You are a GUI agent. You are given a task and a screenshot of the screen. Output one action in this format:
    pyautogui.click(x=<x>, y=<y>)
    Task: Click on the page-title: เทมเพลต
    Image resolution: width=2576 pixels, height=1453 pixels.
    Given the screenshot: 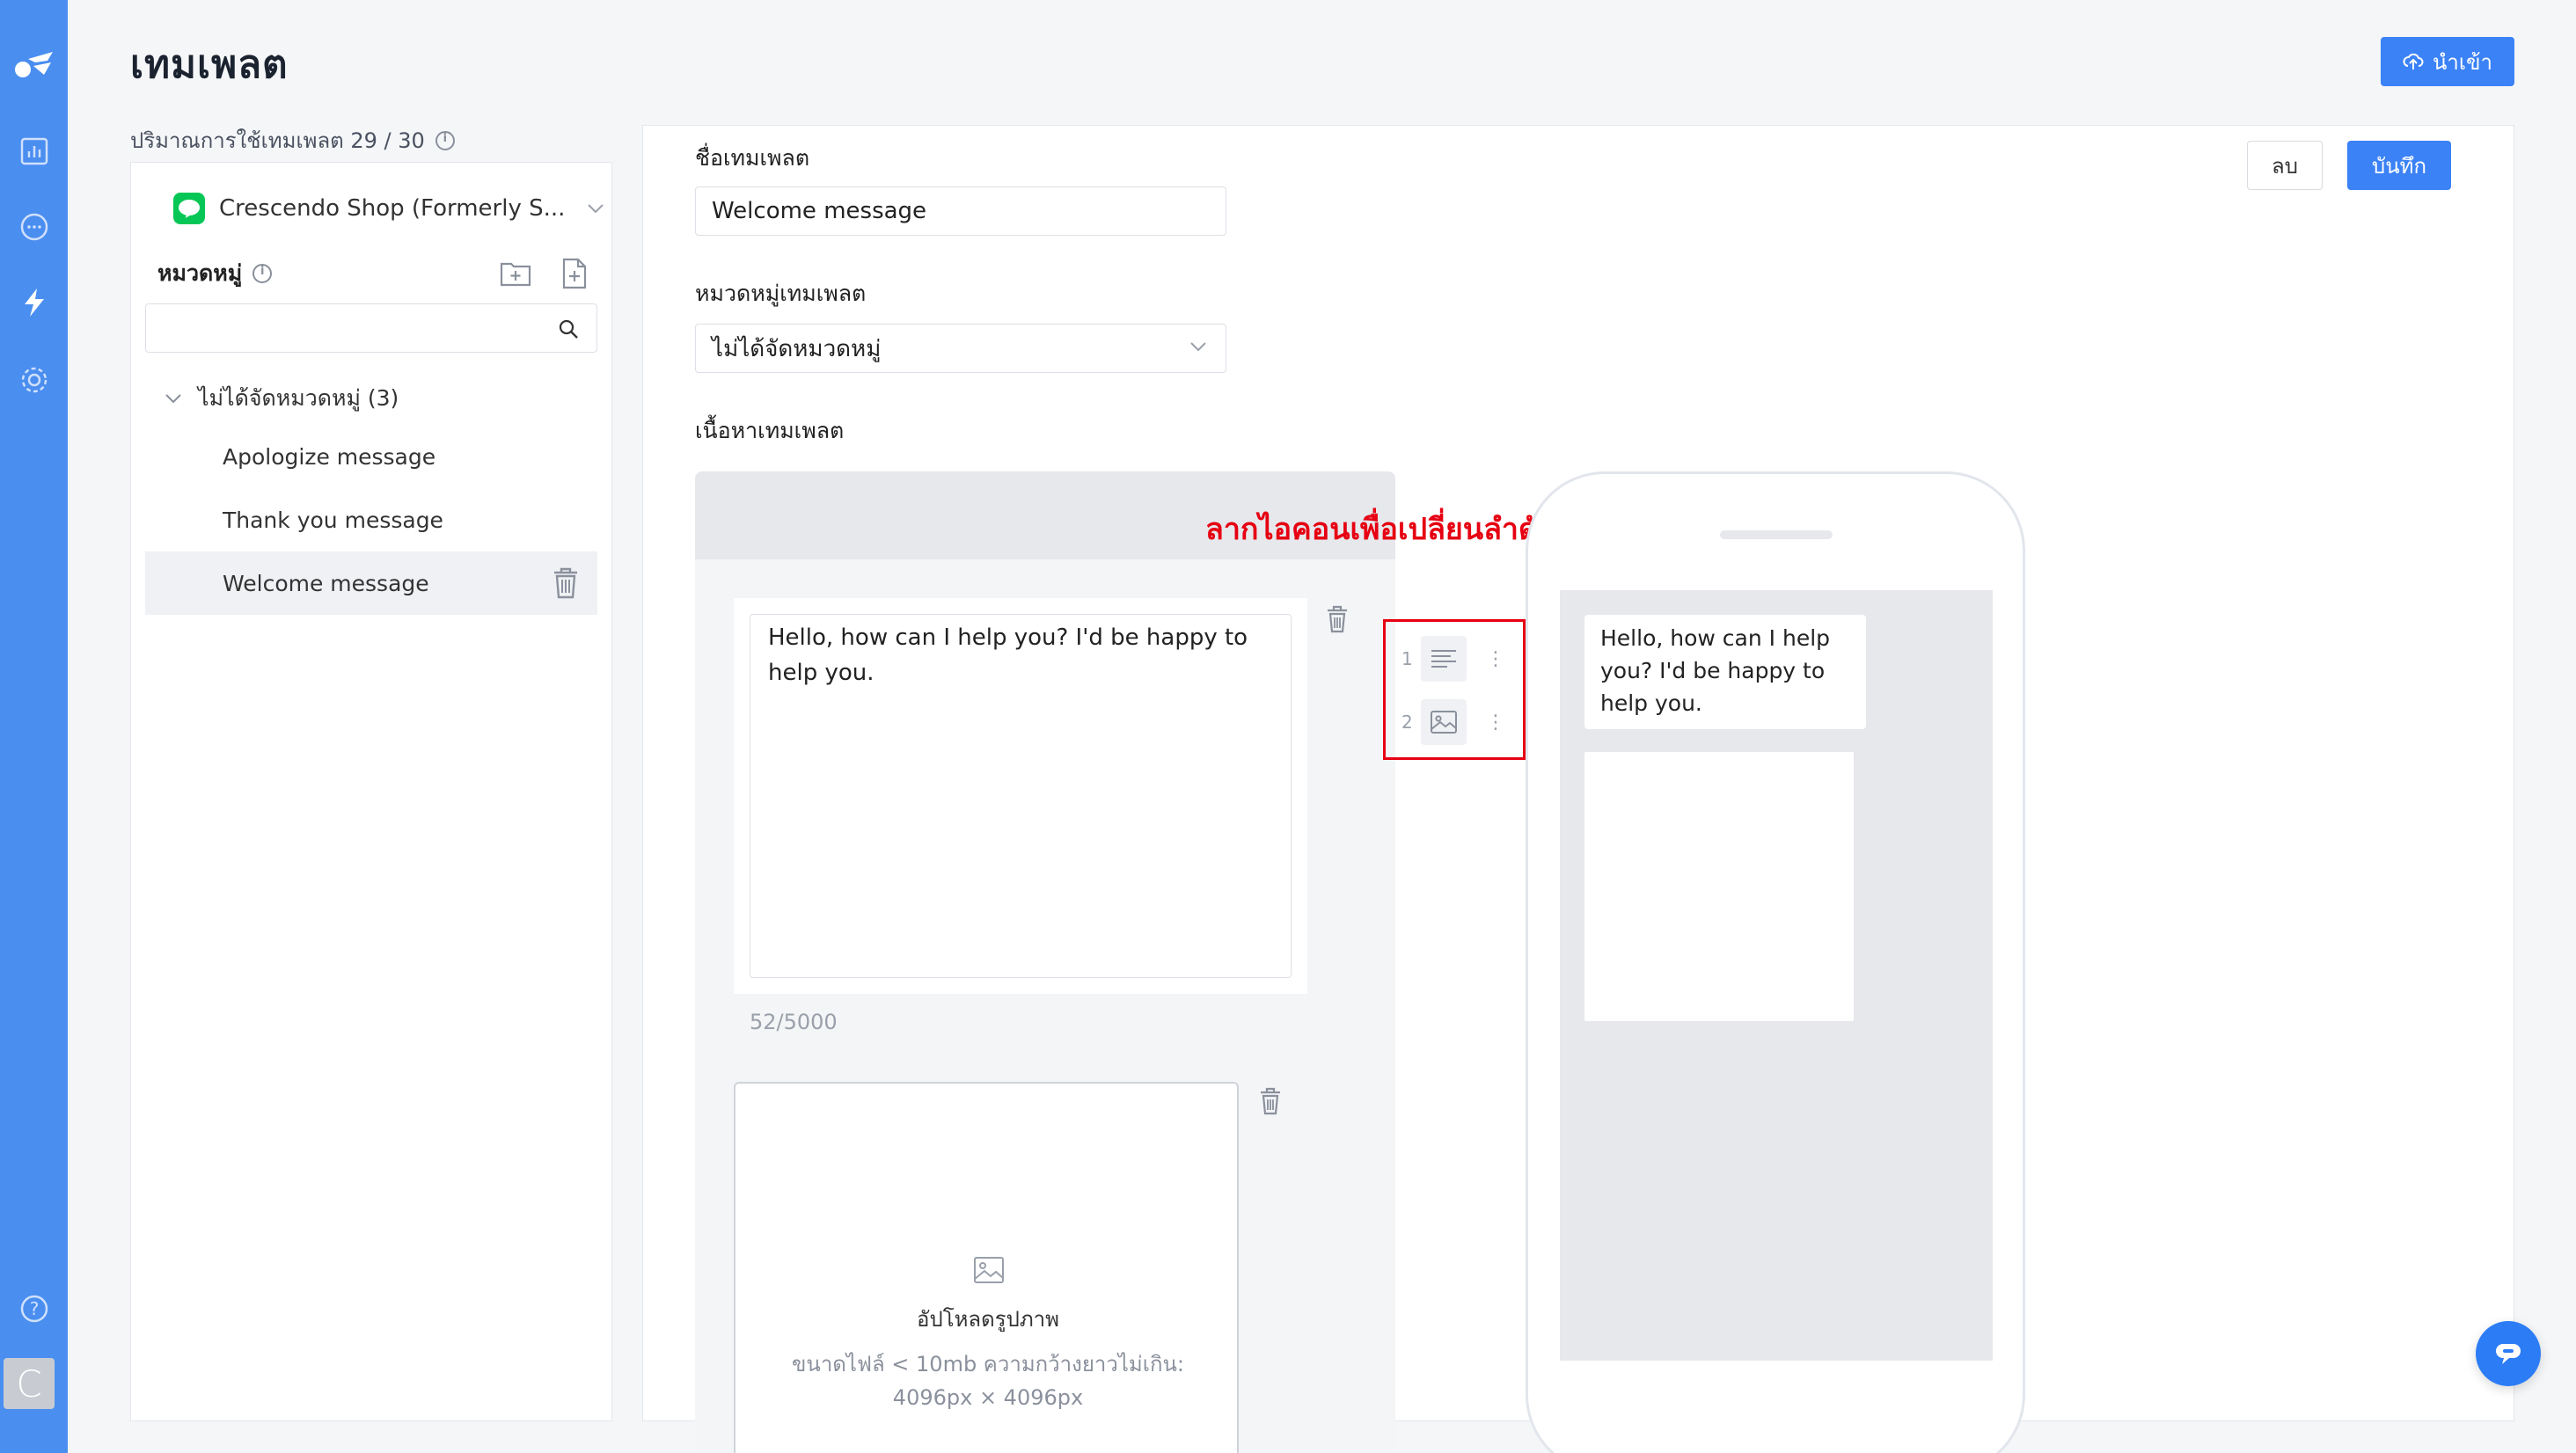 What is the action you would take?
    pyautogui.click(x=209, y=64)
    